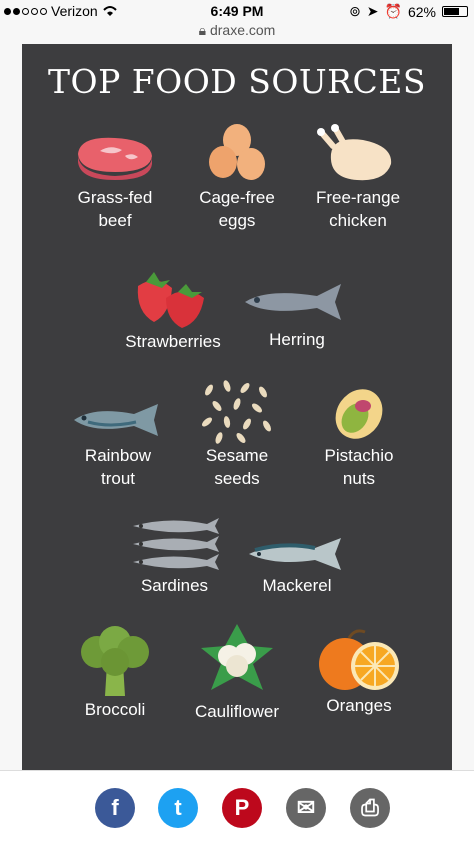 The image size is (474, 843). Describe the element at coordinates (295, 554) in the screenshot. I see `mackerel-icon` at that location.